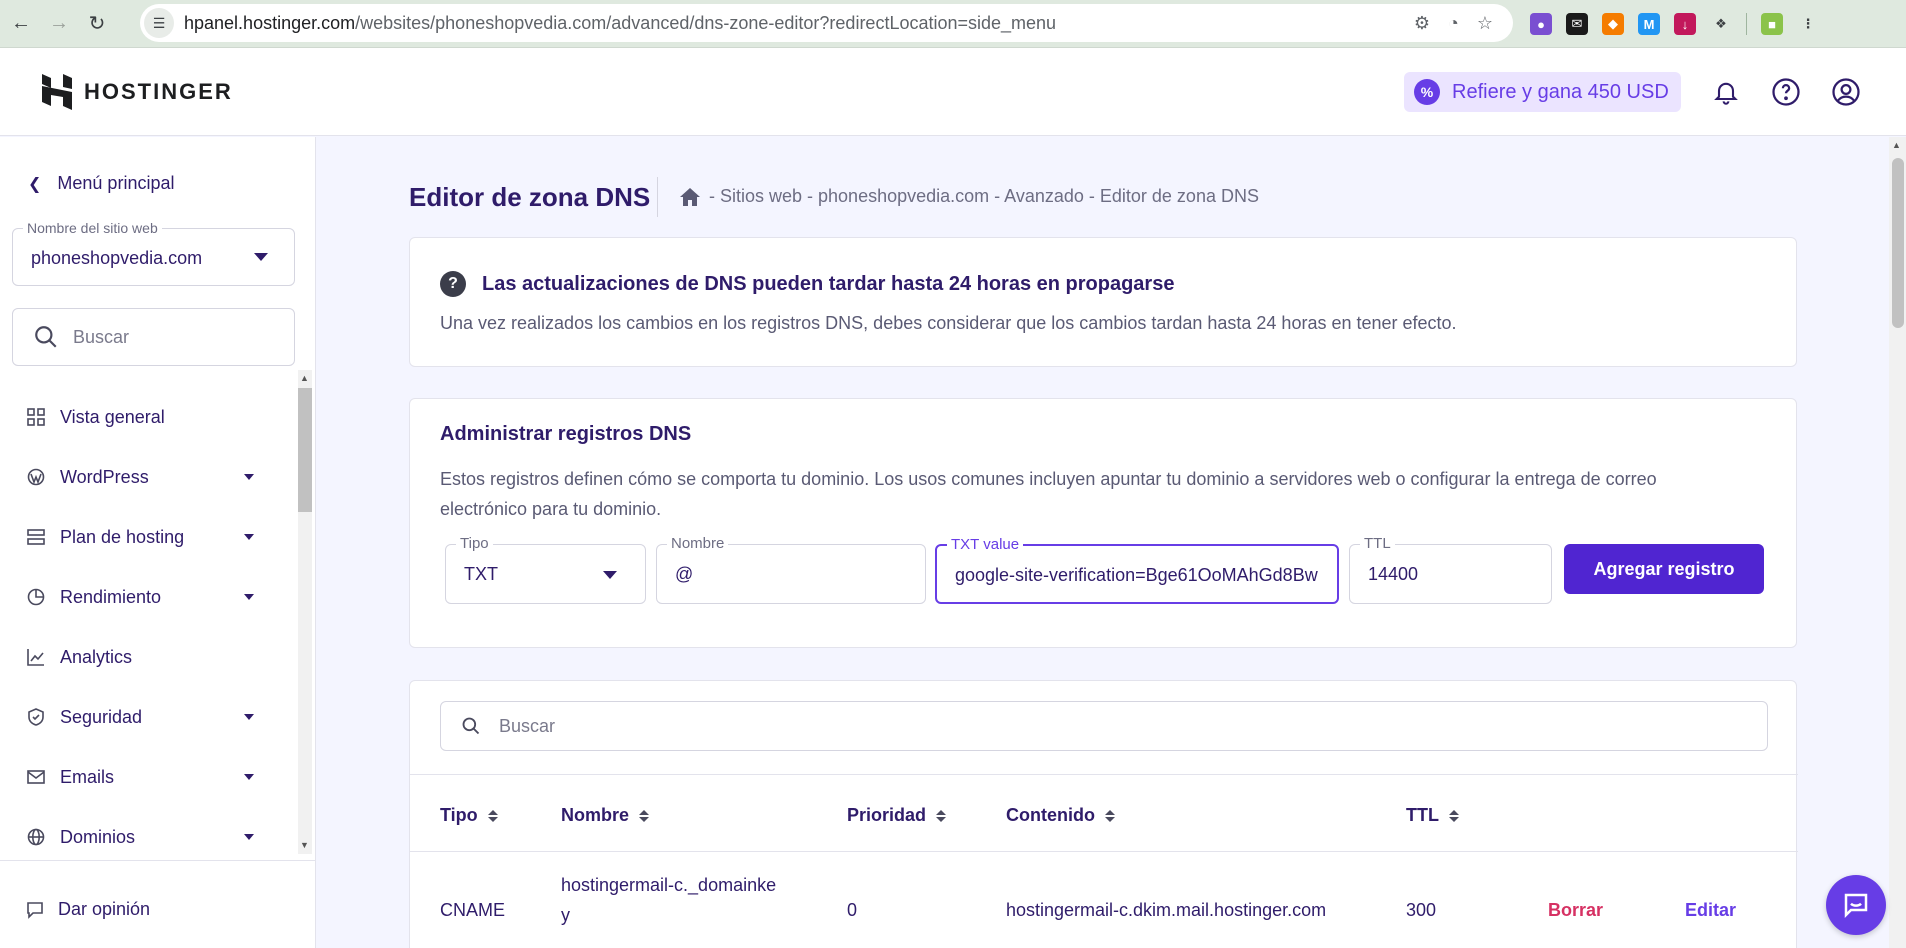 Image resolution: width=1906 pixels, height=948 pixels. Describe the element at coordinates (474, 543) in the screenshot. I see `record-type-label: Tipo` at that location.